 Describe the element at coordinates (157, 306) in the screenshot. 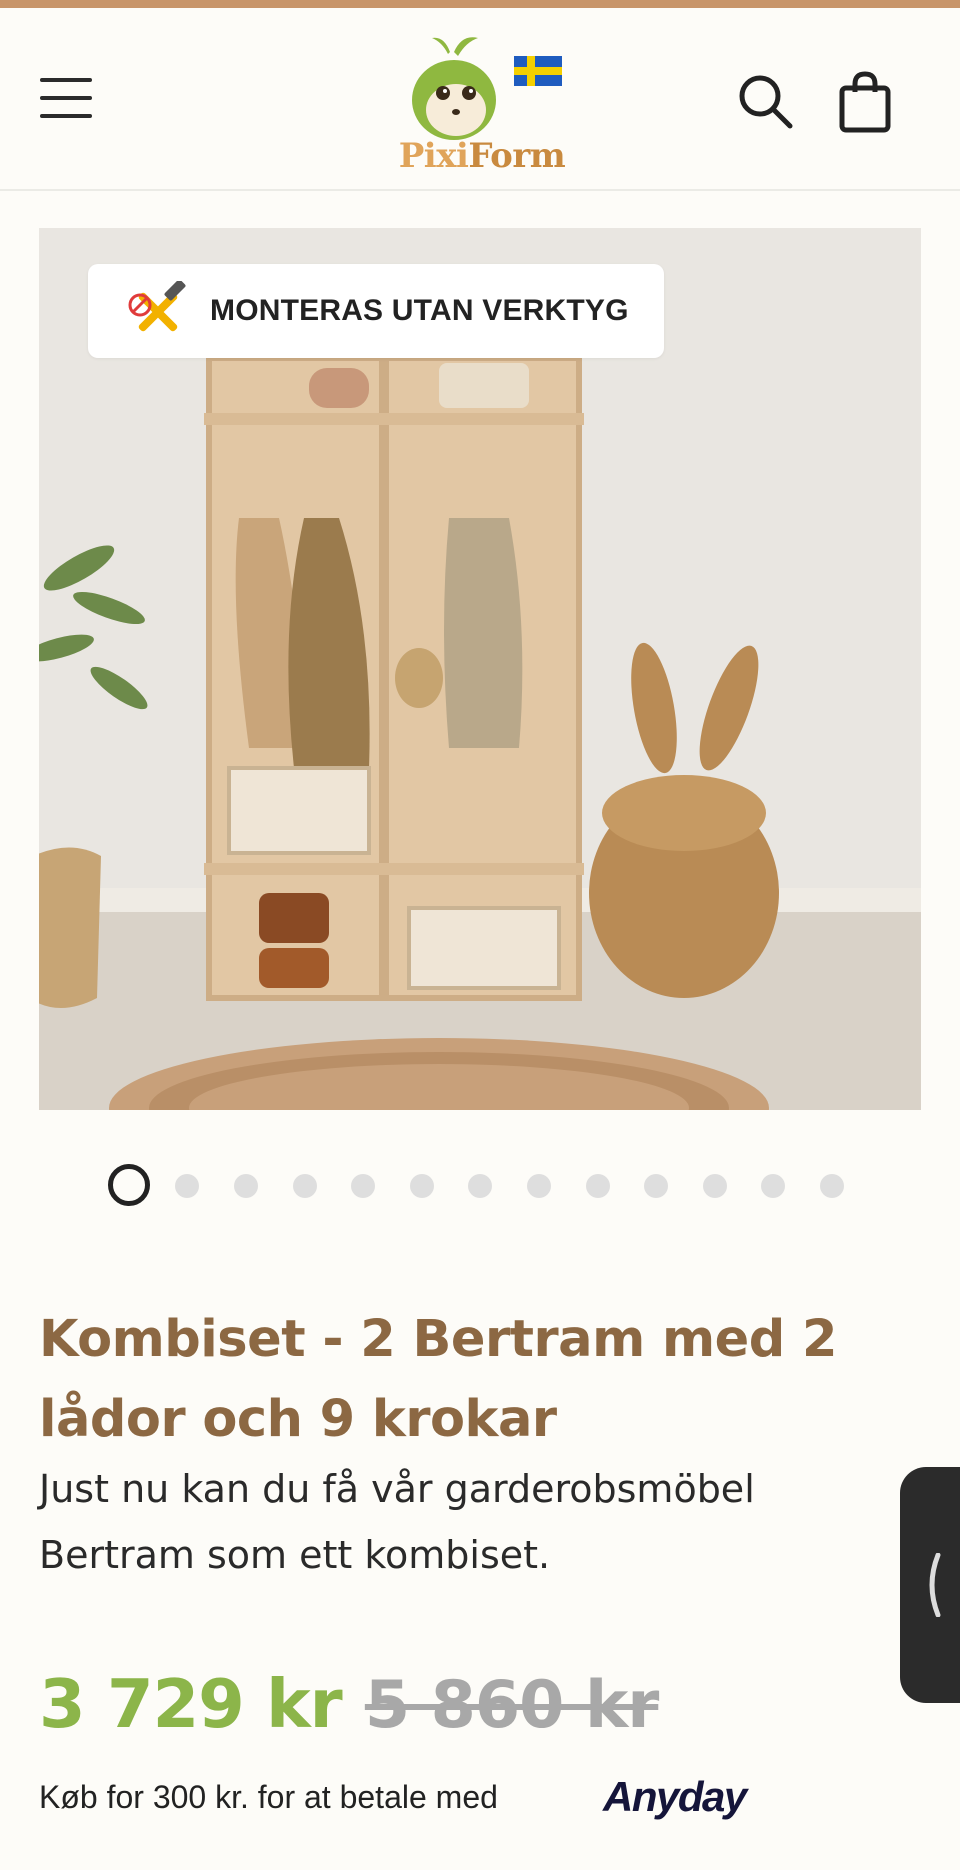

I see `no-tools-icon` at that location.